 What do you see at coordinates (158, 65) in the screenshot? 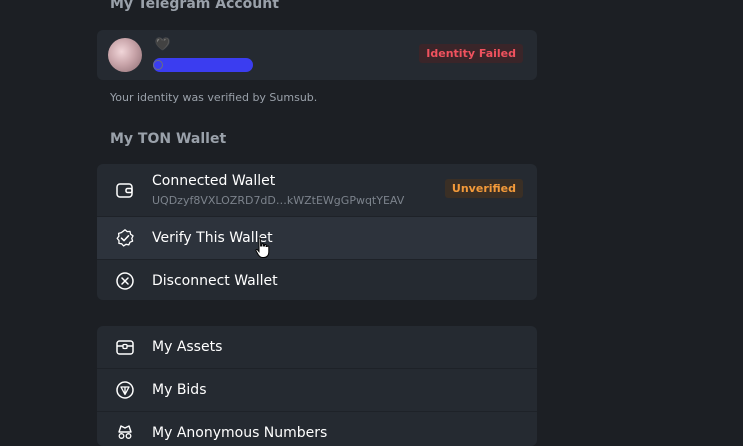
I see `online-dot` at bounding box center [158, 65].